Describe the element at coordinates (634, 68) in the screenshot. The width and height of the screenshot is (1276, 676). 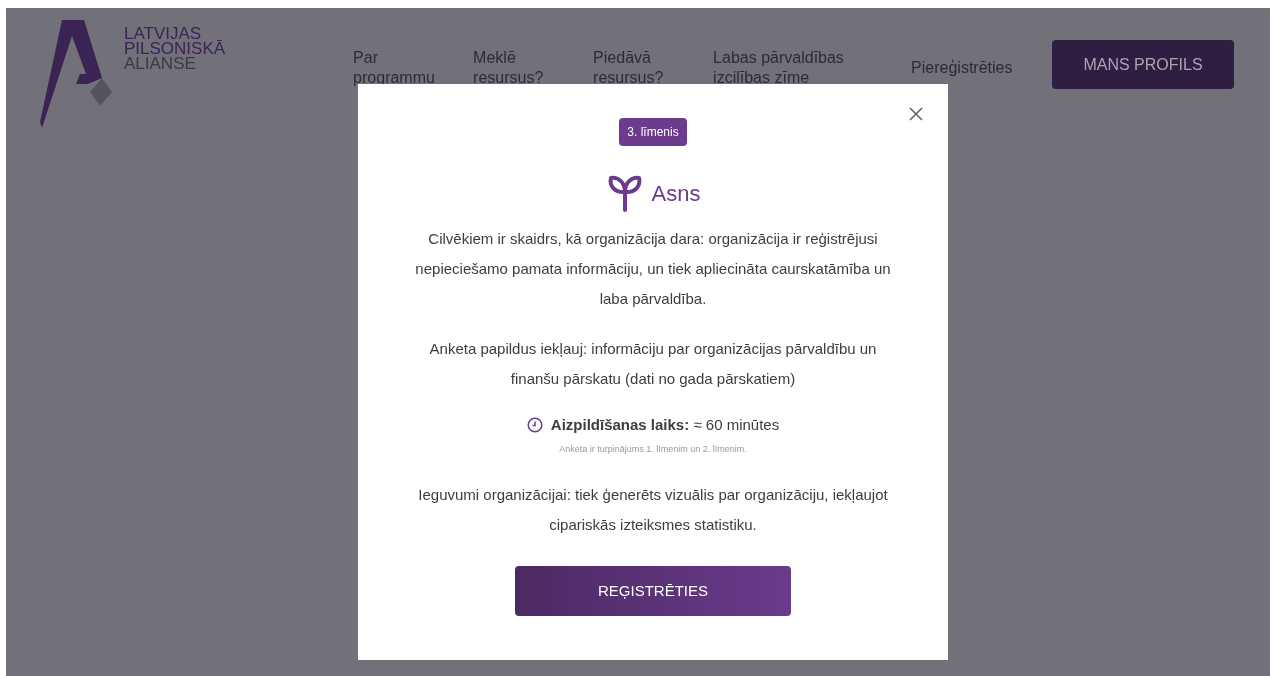
I see `nav-link: Piedāvā resursus?` at that location.